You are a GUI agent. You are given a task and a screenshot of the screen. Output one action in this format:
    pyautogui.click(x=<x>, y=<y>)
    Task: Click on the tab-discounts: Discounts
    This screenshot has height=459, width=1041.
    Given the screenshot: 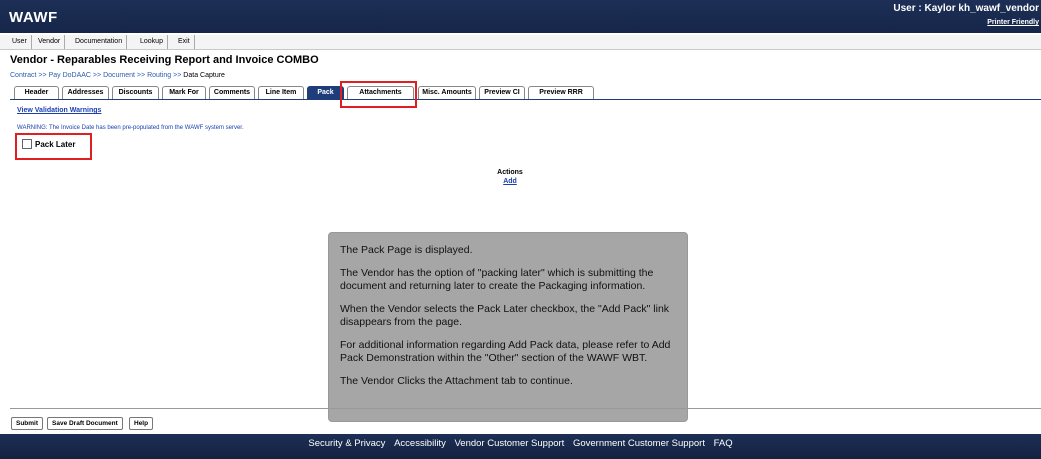 What is the action you would take?
    pyautogui.click(x=135, y=92)
    